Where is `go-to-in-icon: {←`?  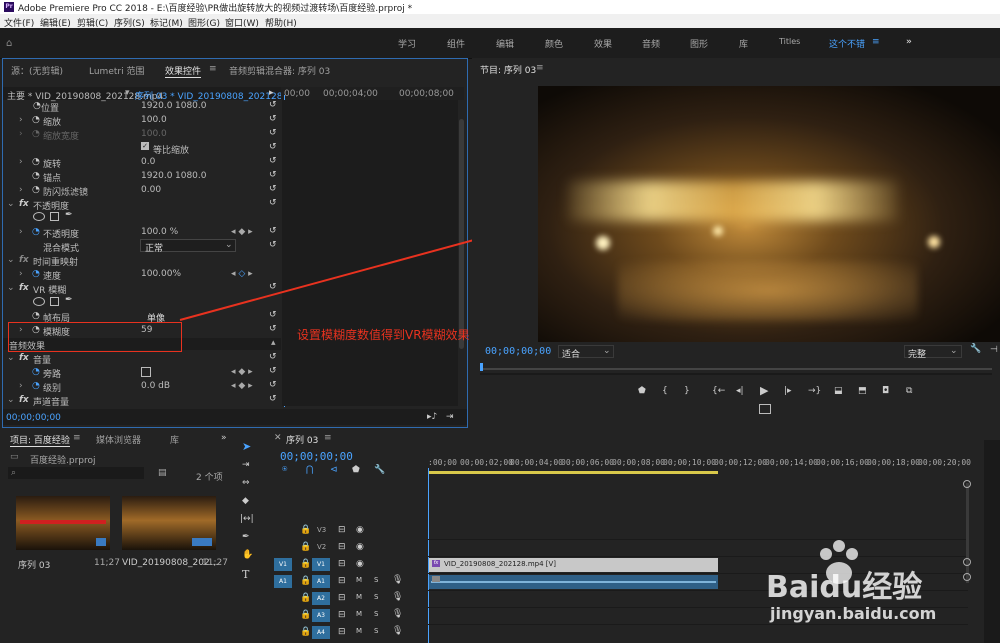 go-to-in-icon: {← is located at coordinates (718, 391).